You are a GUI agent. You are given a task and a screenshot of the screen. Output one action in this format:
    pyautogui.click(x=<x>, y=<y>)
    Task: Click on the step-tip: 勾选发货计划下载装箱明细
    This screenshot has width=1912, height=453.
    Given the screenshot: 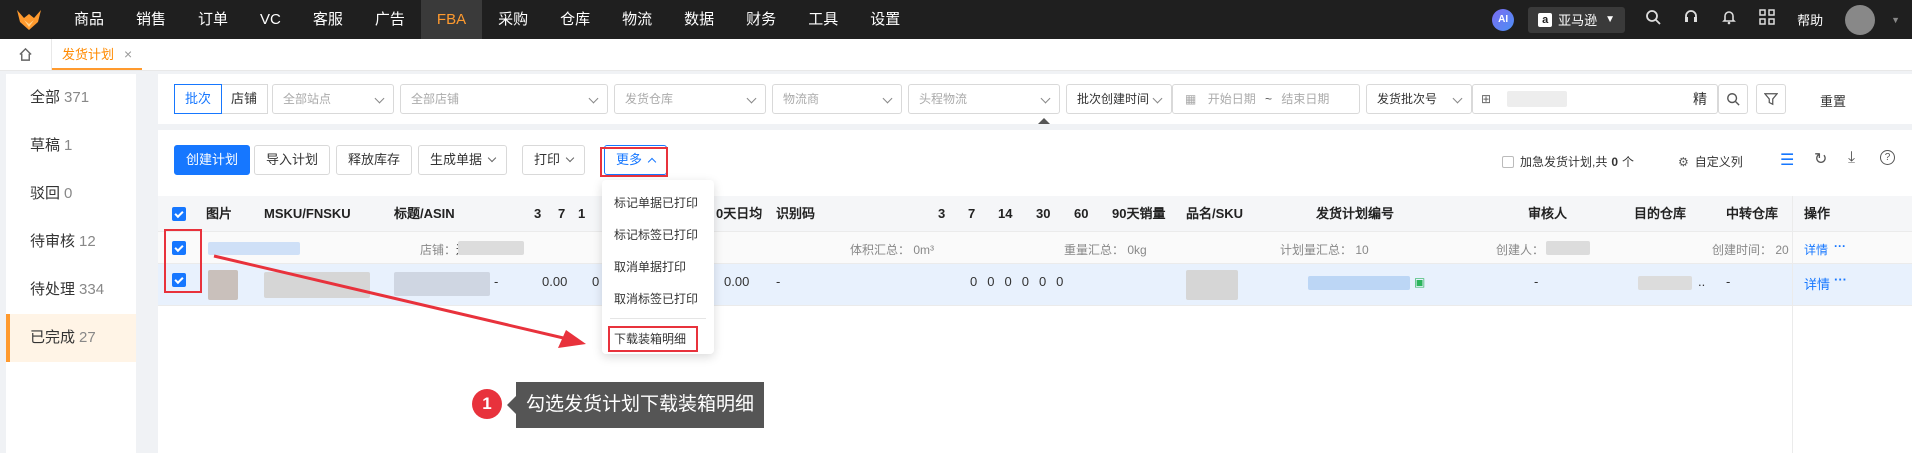 What is the action you would take?
    pyautogui.click(x=635, y=405)
    